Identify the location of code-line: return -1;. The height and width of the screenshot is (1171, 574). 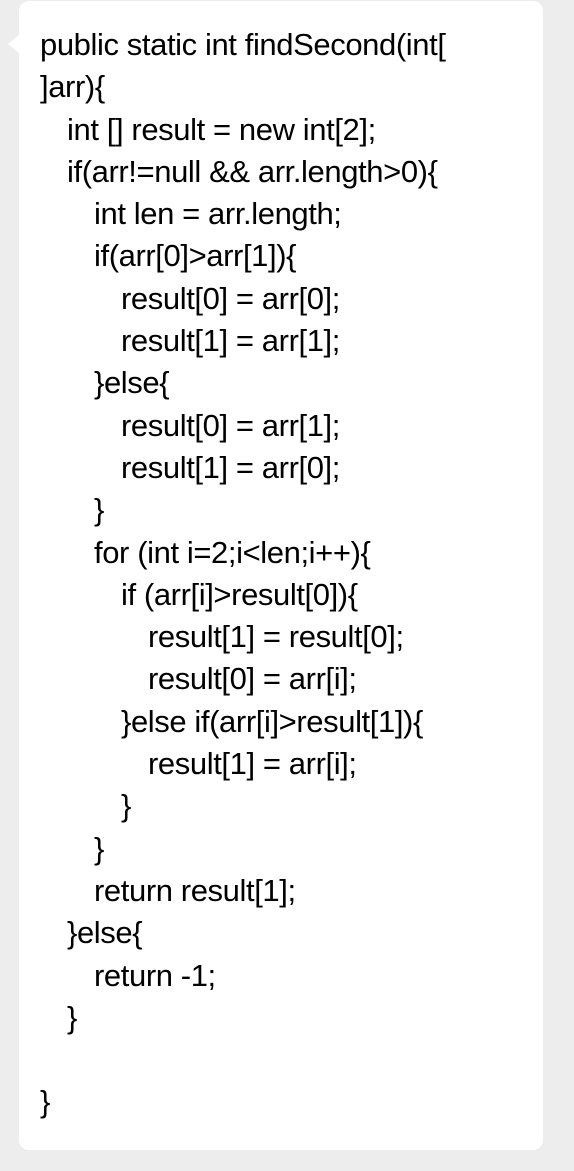
(155, 975).